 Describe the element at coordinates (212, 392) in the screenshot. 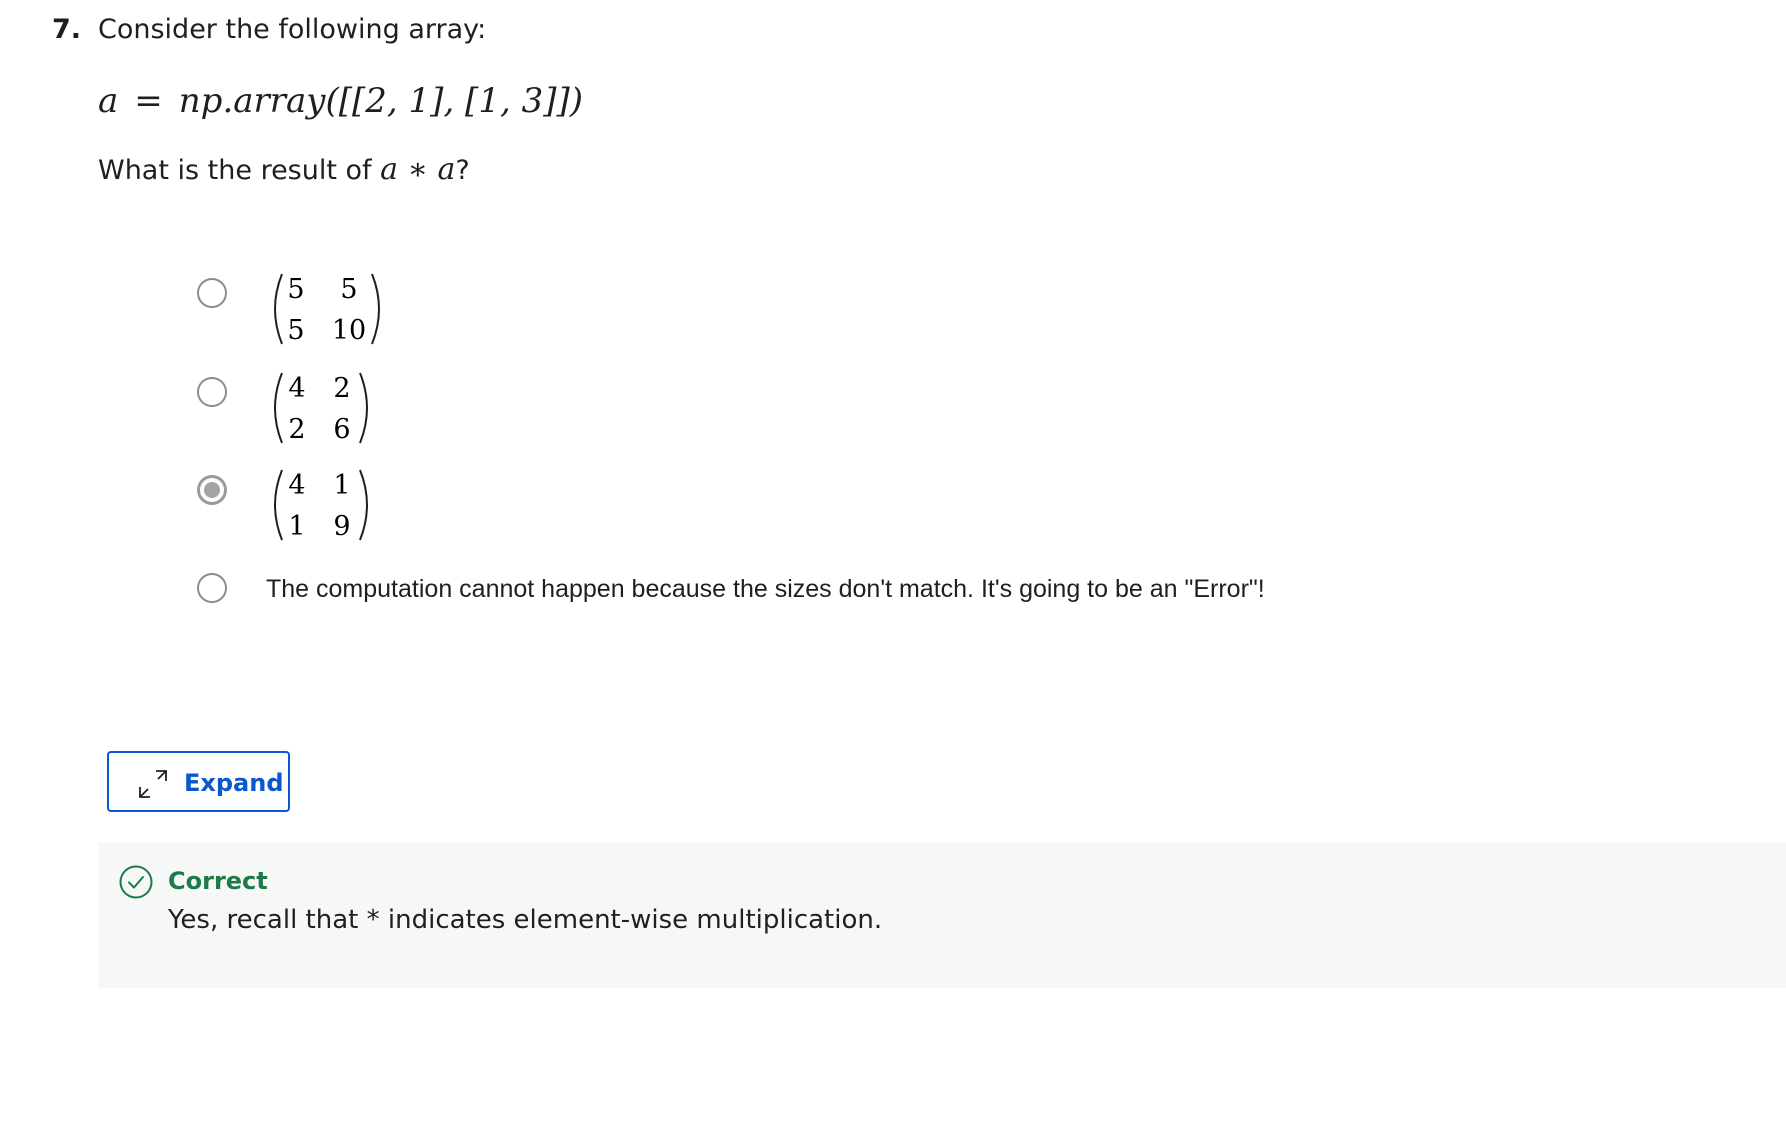

I see `option-2-radio` at that location.